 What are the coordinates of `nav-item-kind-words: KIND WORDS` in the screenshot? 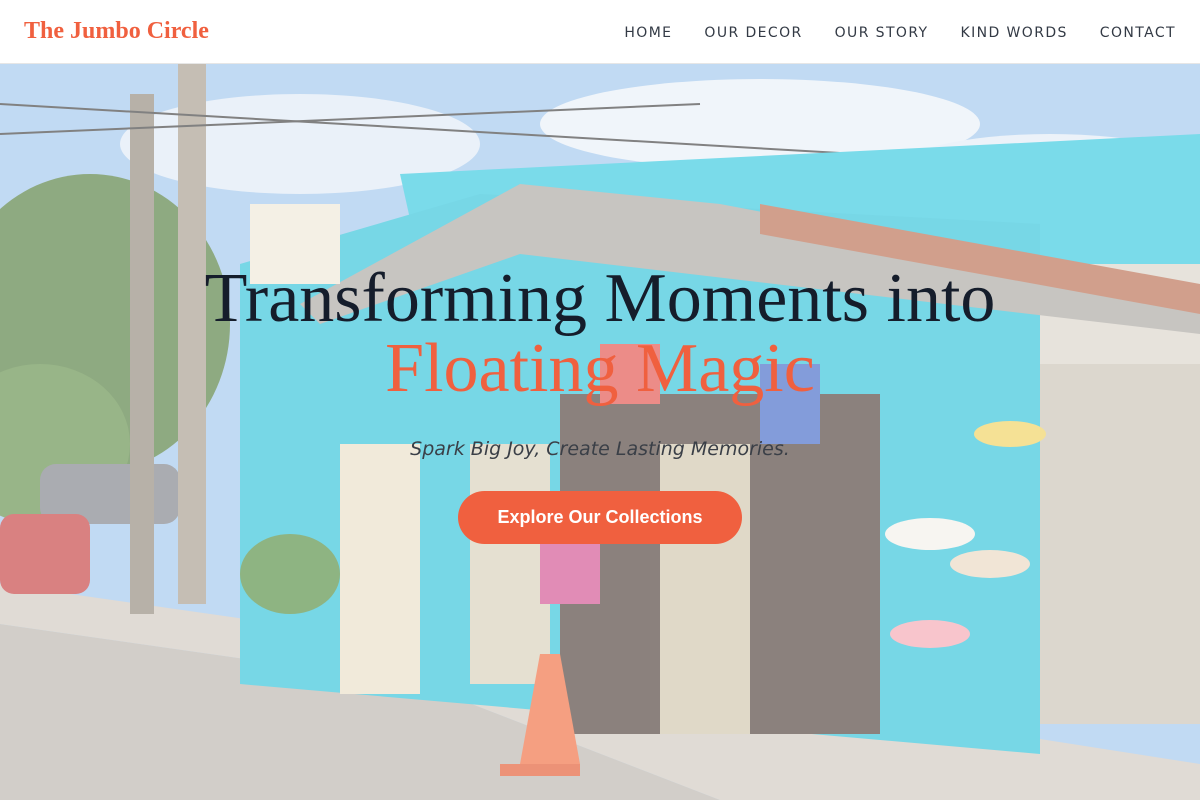 It's located at (1014, 31).